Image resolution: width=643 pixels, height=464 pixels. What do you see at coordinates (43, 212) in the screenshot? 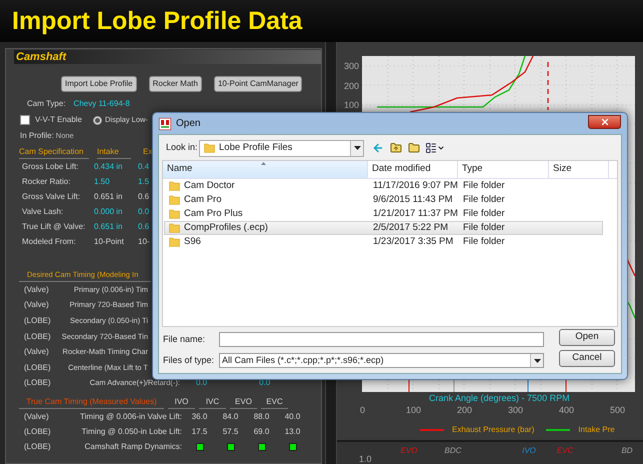
I see `spec-label: Valve Lash:` at bounding box center [43, 212].